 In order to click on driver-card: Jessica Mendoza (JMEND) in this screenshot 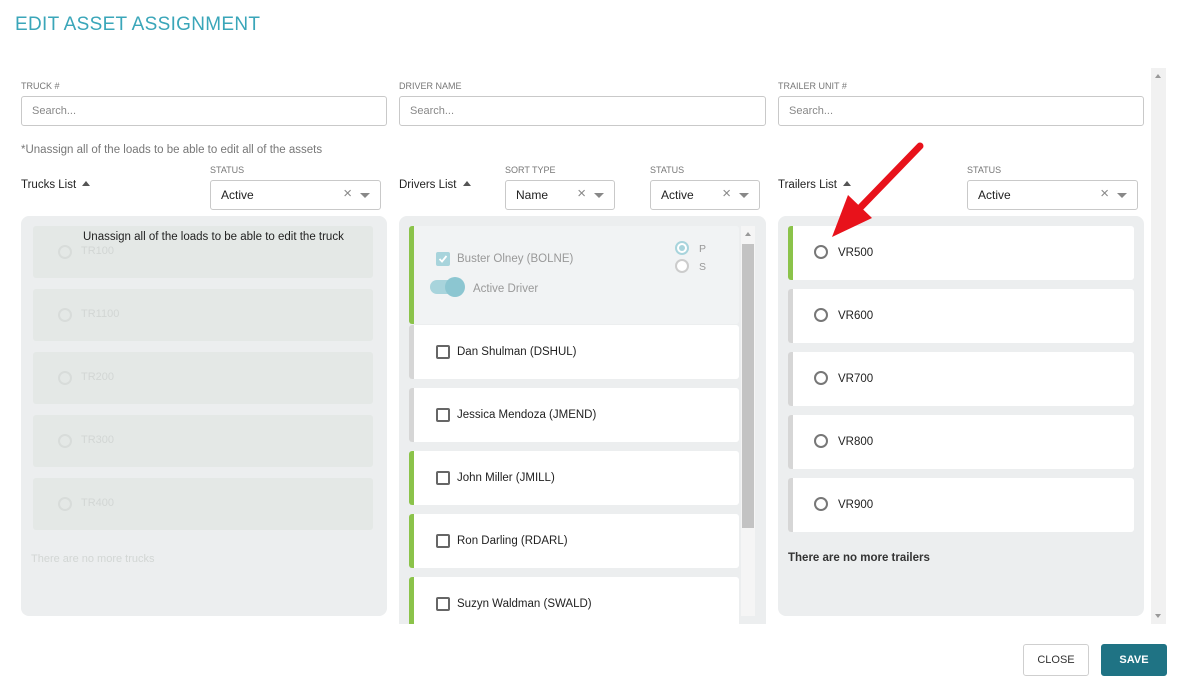, I will do `click(574, 415)`.